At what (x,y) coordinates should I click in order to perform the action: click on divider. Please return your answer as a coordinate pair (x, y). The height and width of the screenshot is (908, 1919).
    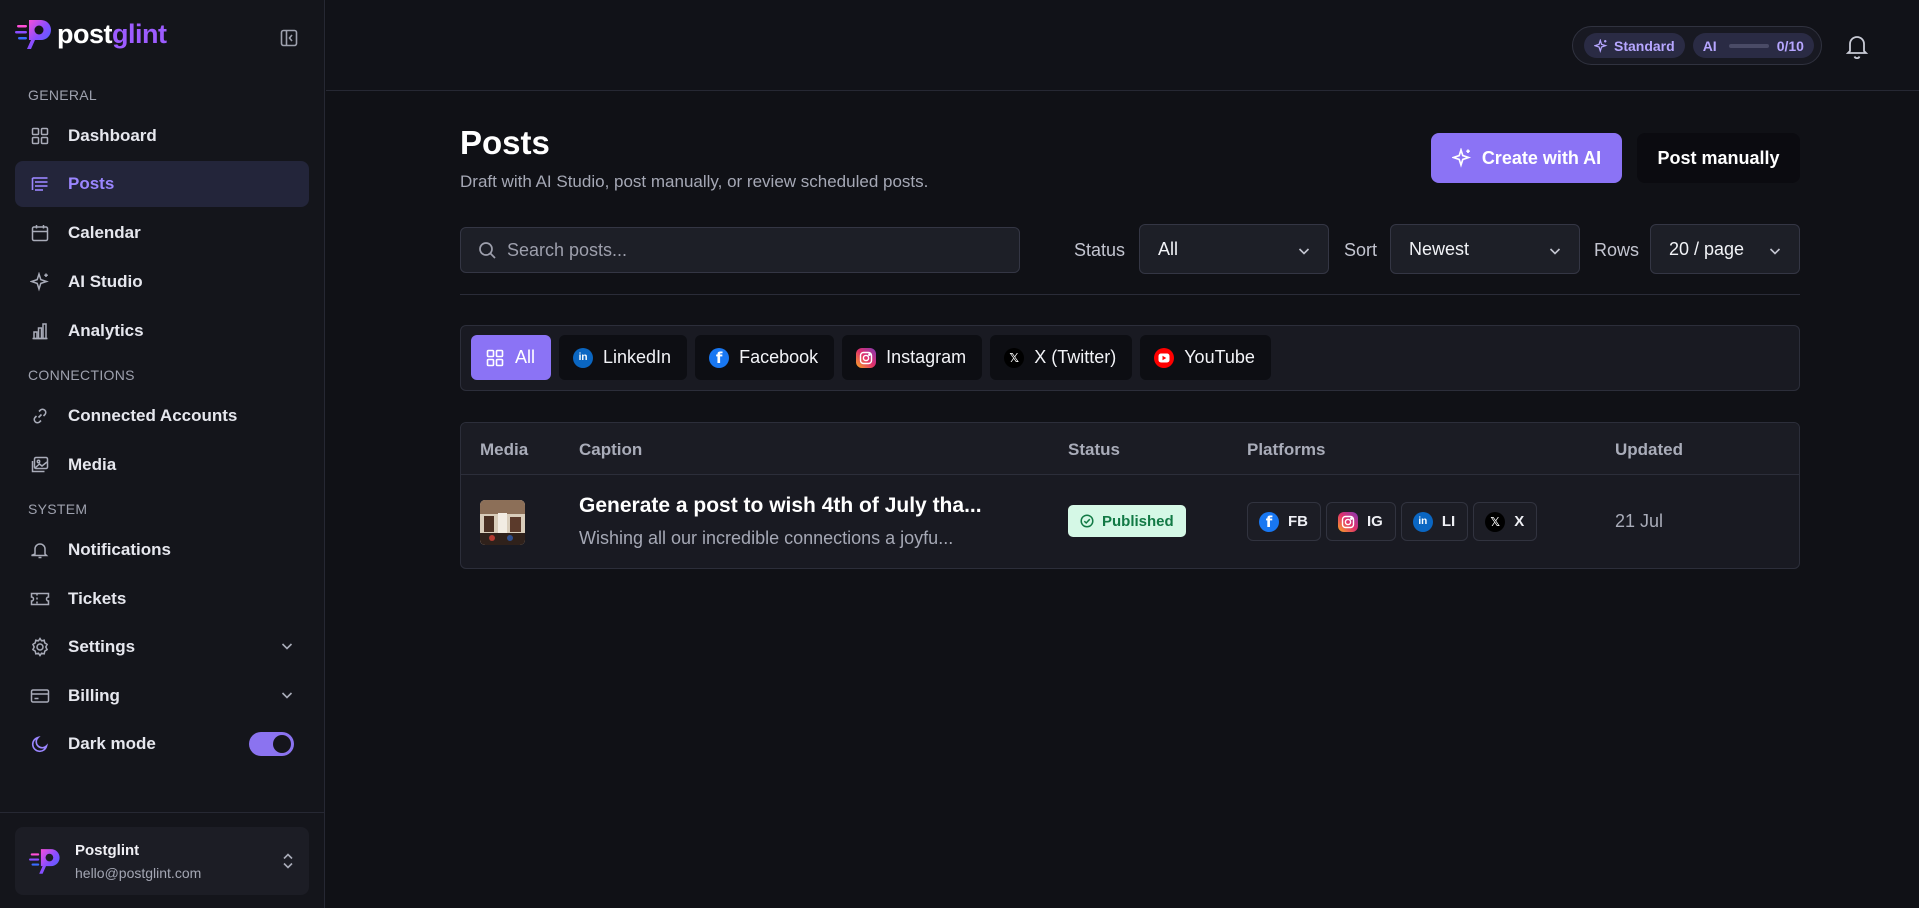
    Looking at the image, I should click on (1130, 294).